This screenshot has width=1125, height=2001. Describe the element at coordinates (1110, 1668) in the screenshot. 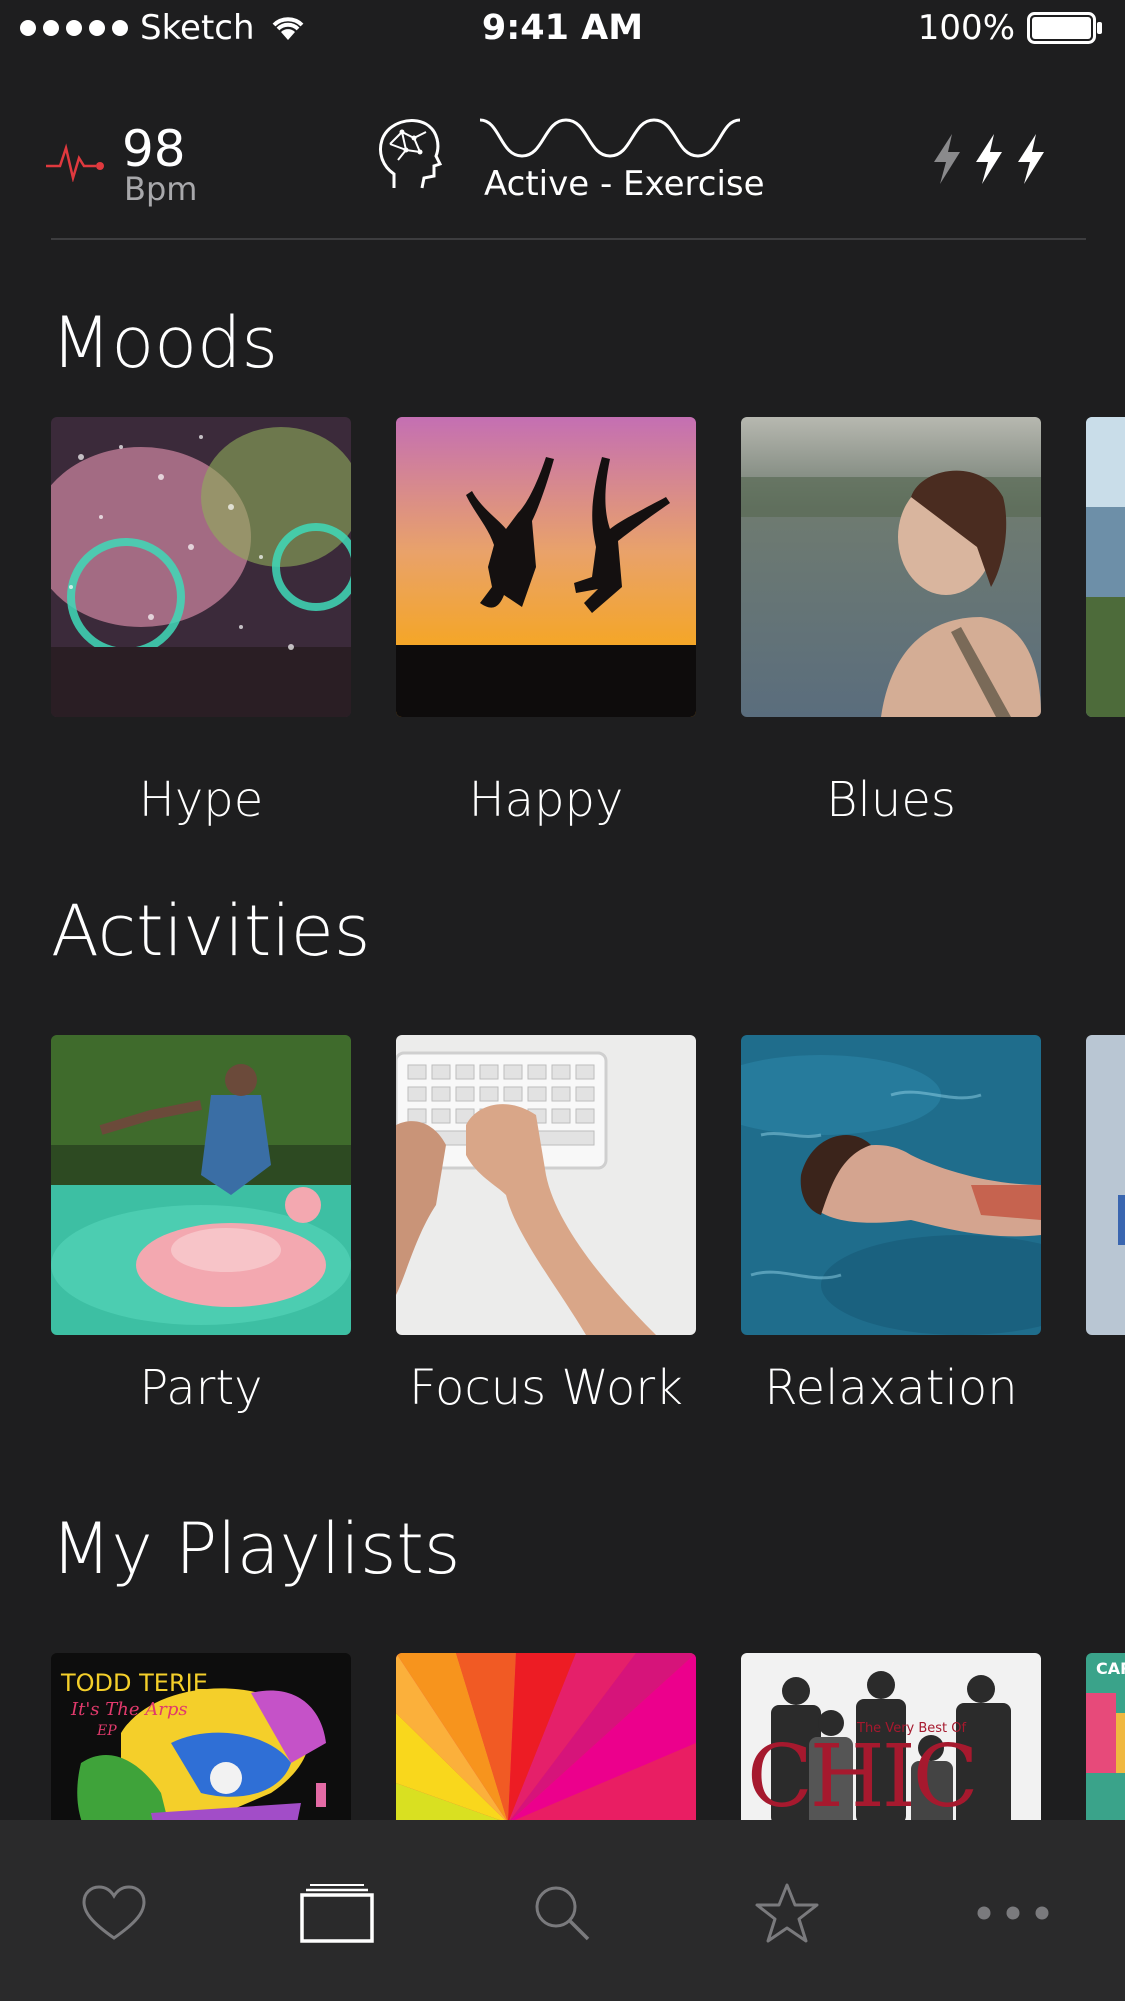

I see `album-title-text: CARI` at that location.